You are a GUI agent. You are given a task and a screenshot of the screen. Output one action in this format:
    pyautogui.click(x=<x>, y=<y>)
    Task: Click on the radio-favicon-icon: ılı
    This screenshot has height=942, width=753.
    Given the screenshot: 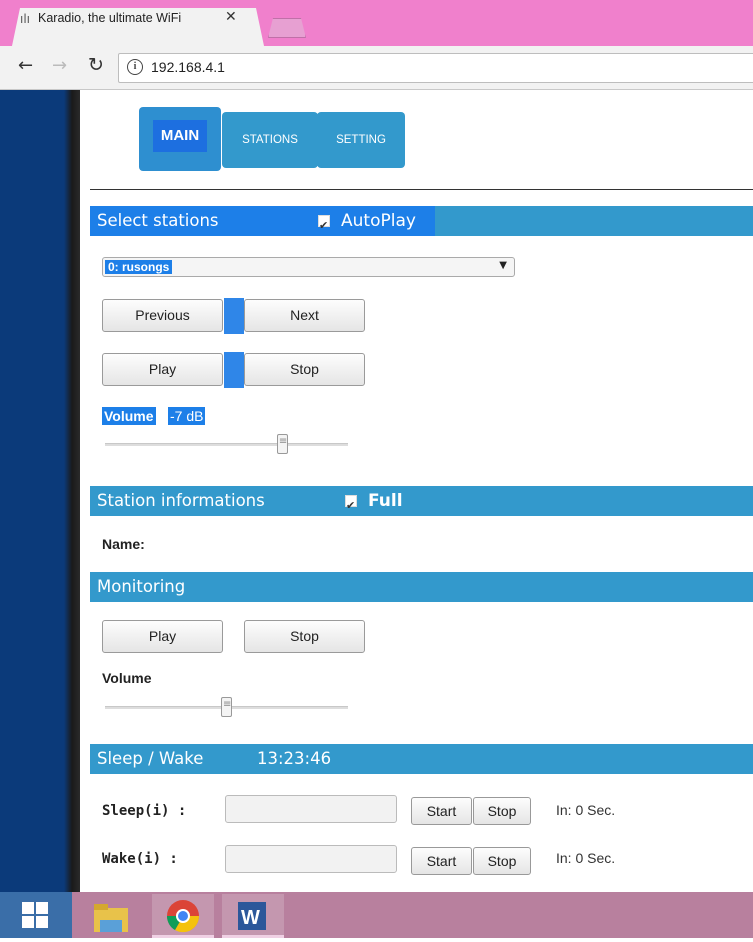 What is the action you would take?
    pyautogui.click(x=25, y=19)
    